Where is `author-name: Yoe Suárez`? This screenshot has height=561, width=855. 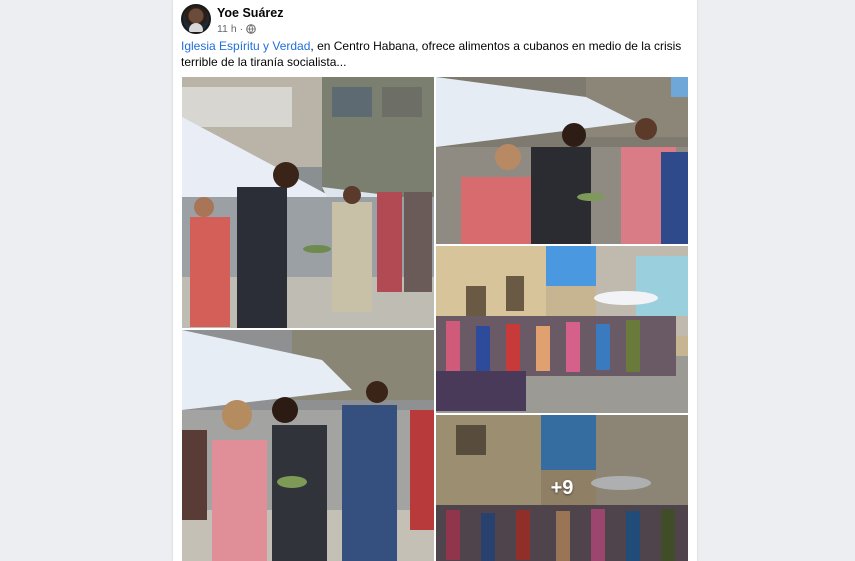 author-name: Yoe Suárez is located at coordinates (250, 13).